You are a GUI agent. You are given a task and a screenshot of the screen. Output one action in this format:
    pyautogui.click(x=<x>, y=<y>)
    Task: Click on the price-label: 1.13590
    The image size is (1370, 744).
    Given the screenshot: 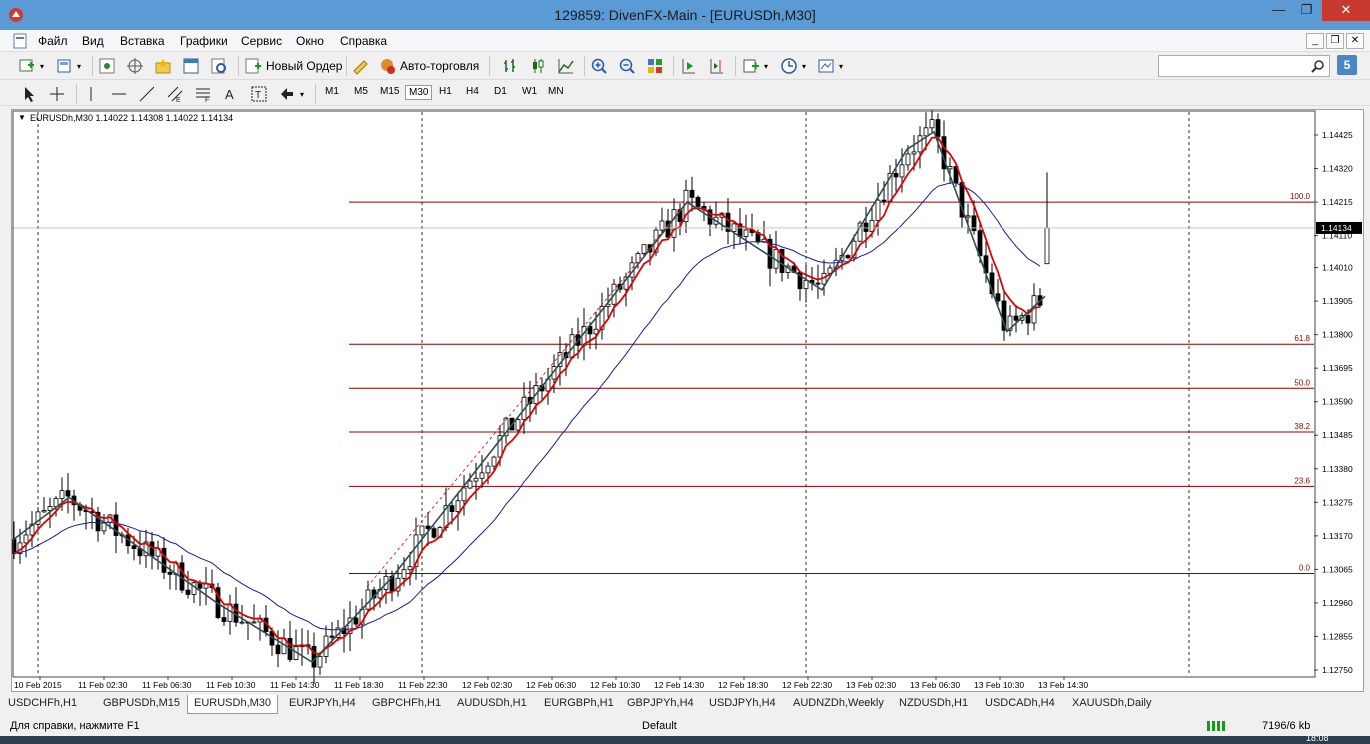 What is the action you would take?
    pyautogui.click(x=1337, y=402)
    